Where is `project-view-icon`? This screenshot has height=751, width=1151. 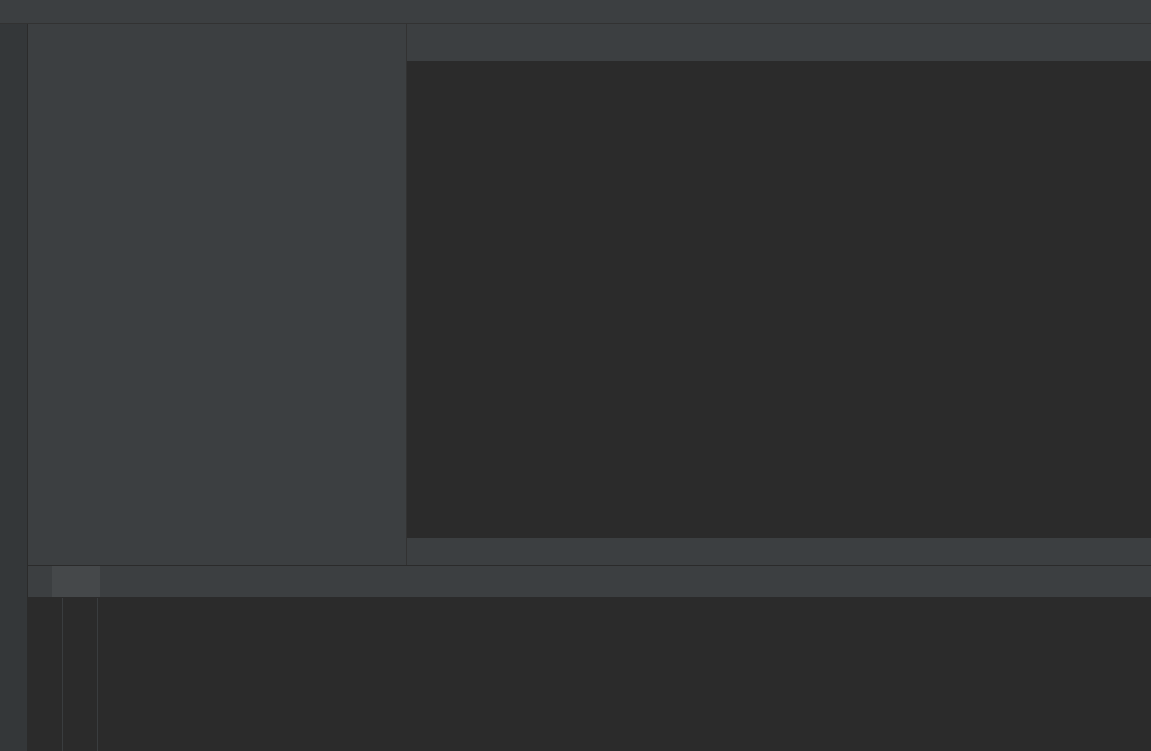
project-view-icon is located at coordinates (44, 43).